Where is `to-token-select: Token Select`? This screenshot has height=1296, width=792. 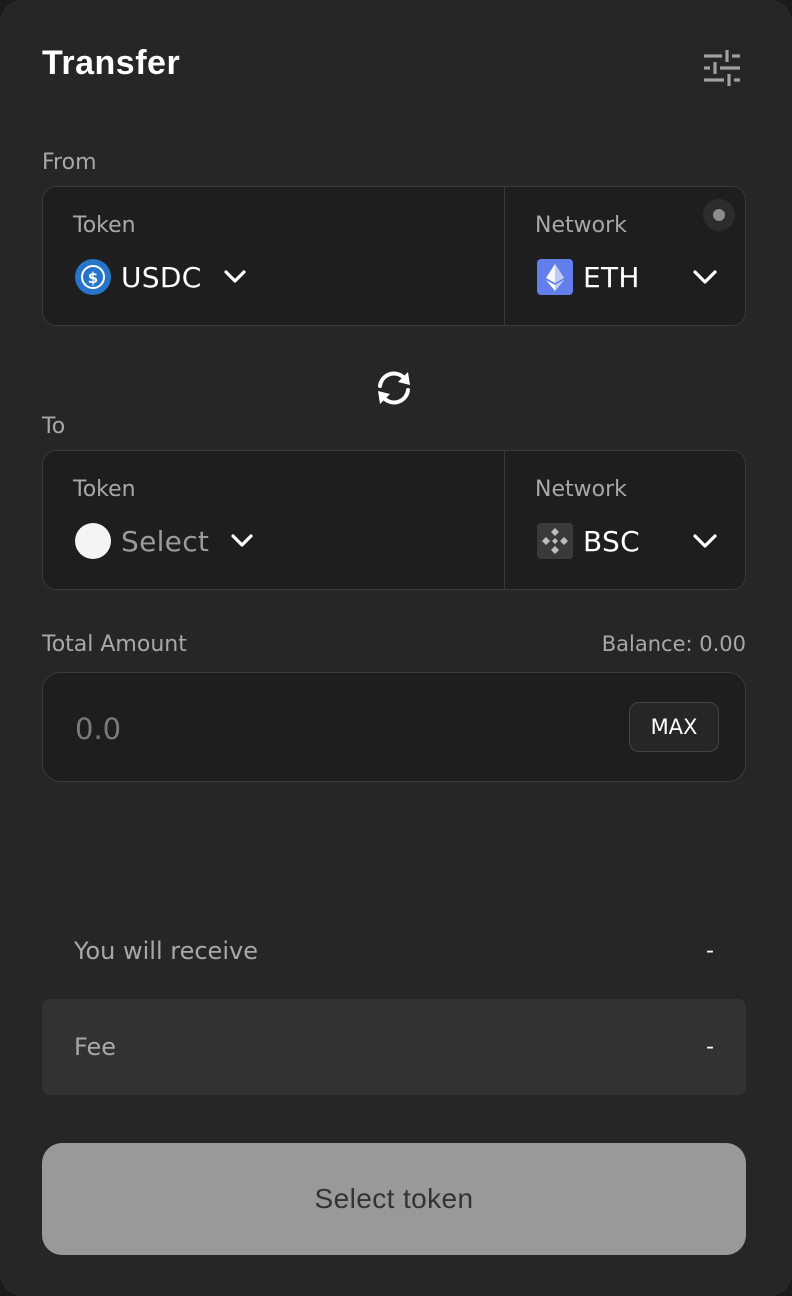
to-token-select: Token Select is located at coordinates (274, 520).